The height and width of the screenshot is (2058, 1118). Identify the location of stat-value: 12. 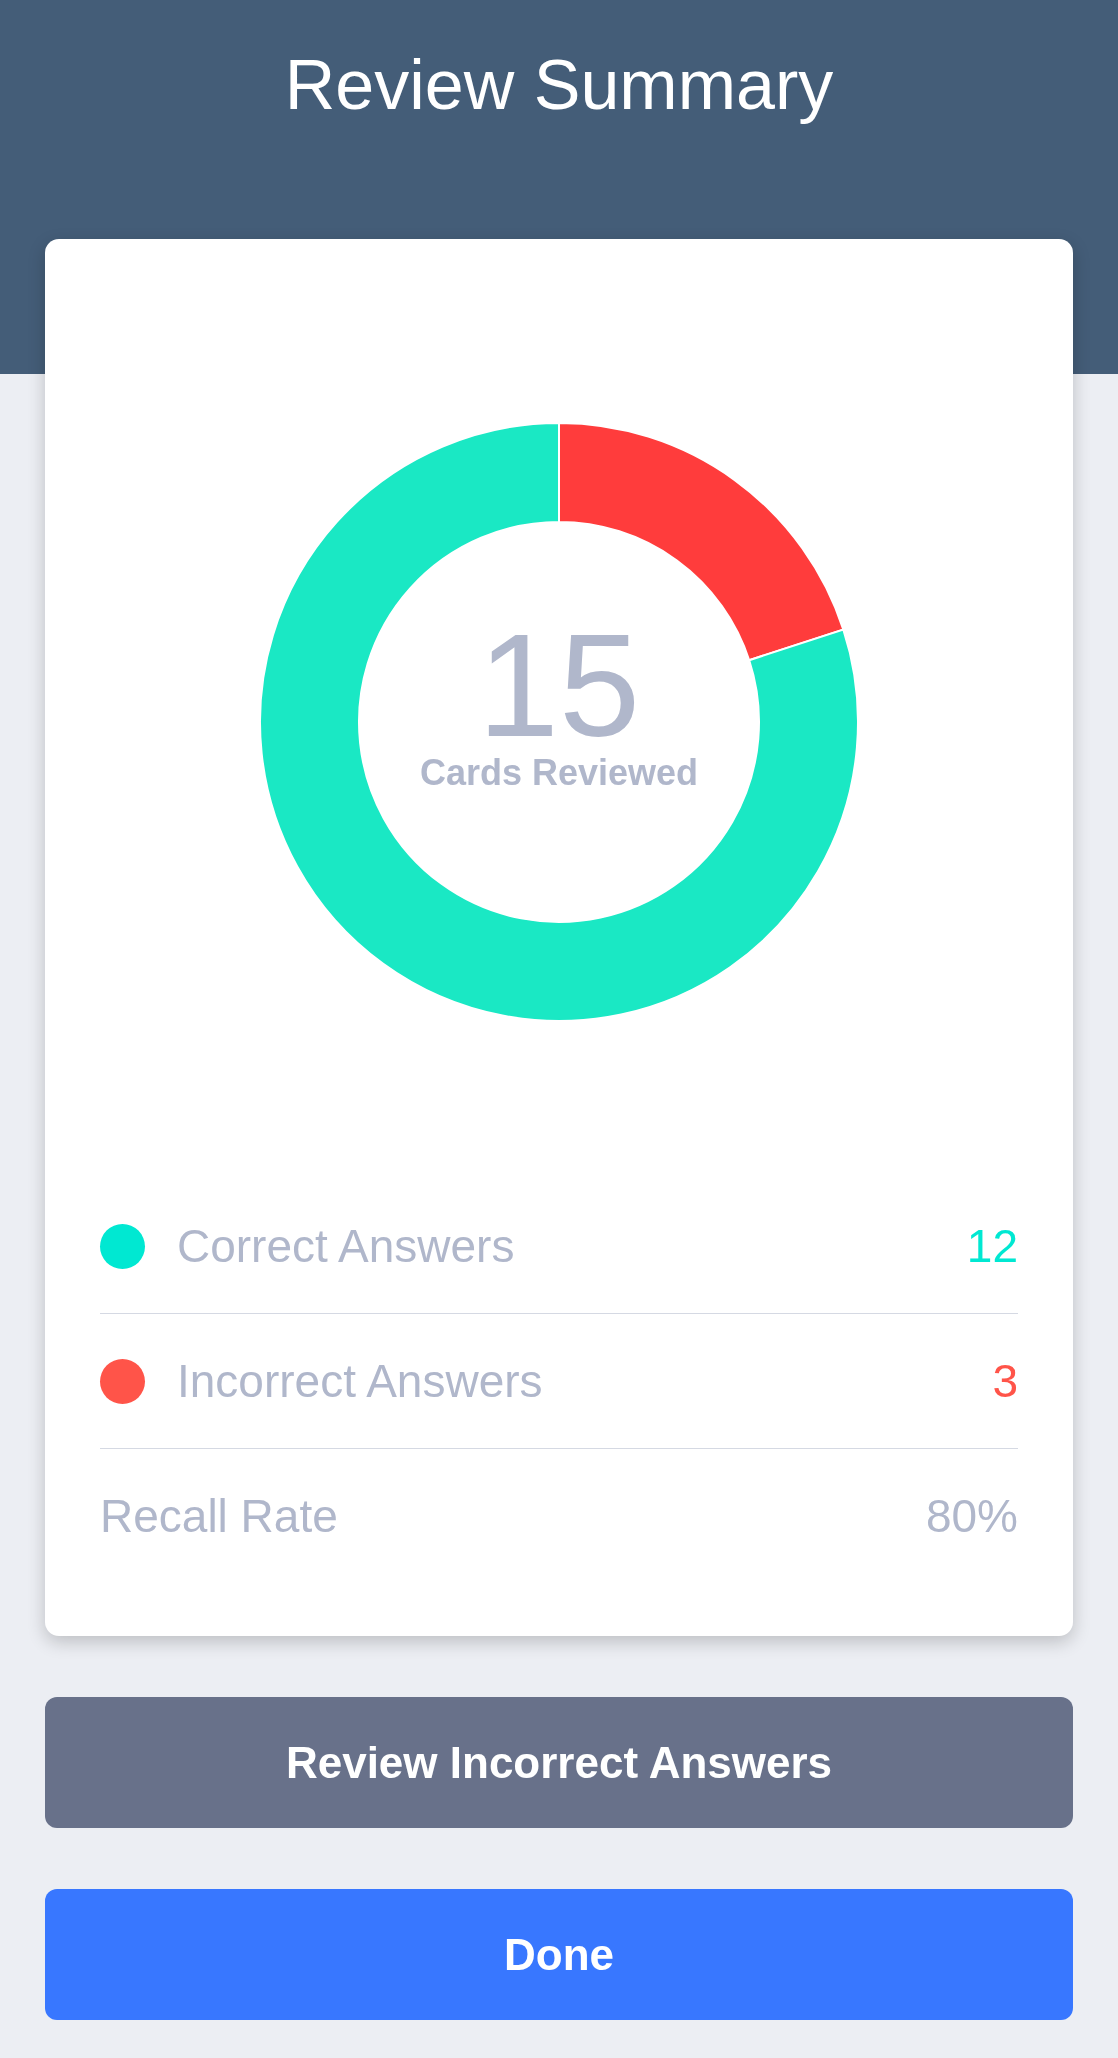
(992, 1246).